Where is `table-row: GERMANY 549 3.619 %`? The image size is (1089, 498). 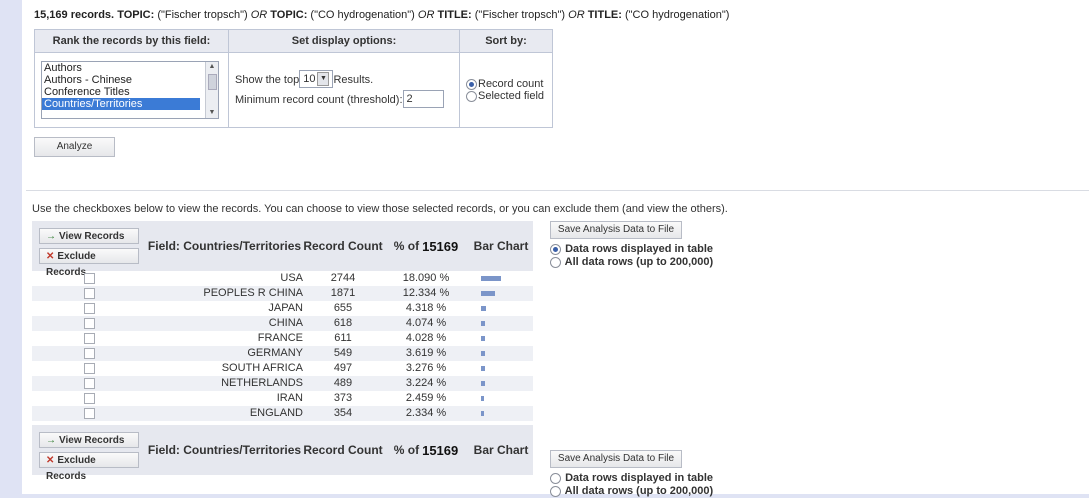 table-row: GERMANY 549 3.619 % is located at coordinates (282, 353).